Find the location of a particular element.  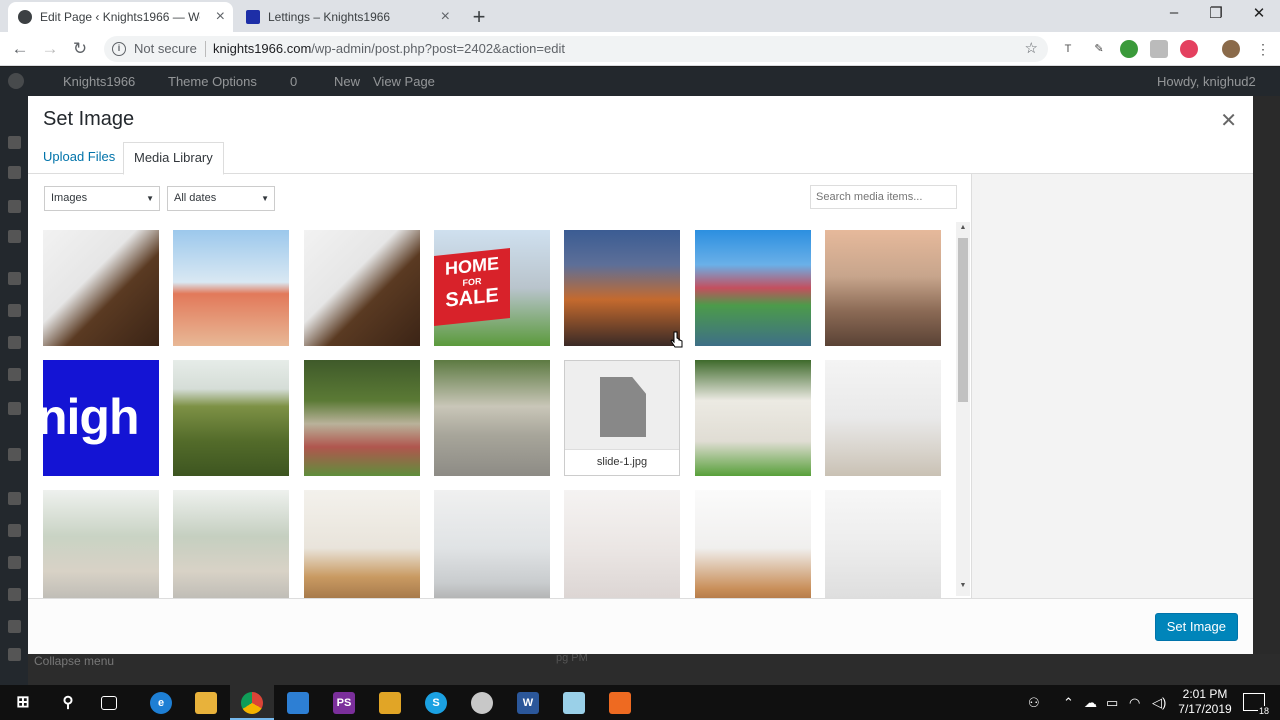

wp-content-edge is located at coordinates (1266, 375).